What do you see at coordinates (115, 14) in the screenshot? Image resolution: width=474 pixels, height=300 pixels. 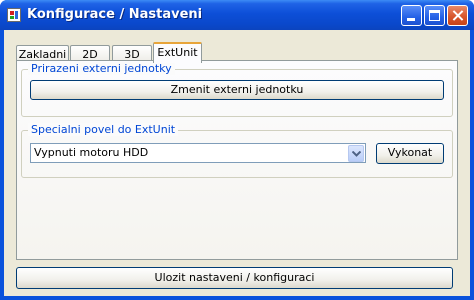 I see `window-title: Konfigurace / Nastaveni` at bounding box center [115, 14].